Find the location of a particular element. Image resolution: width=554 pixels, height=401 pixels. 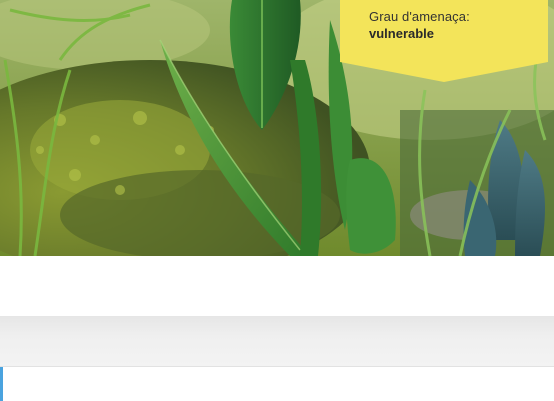

content-area is located at coordinates (277, 384).